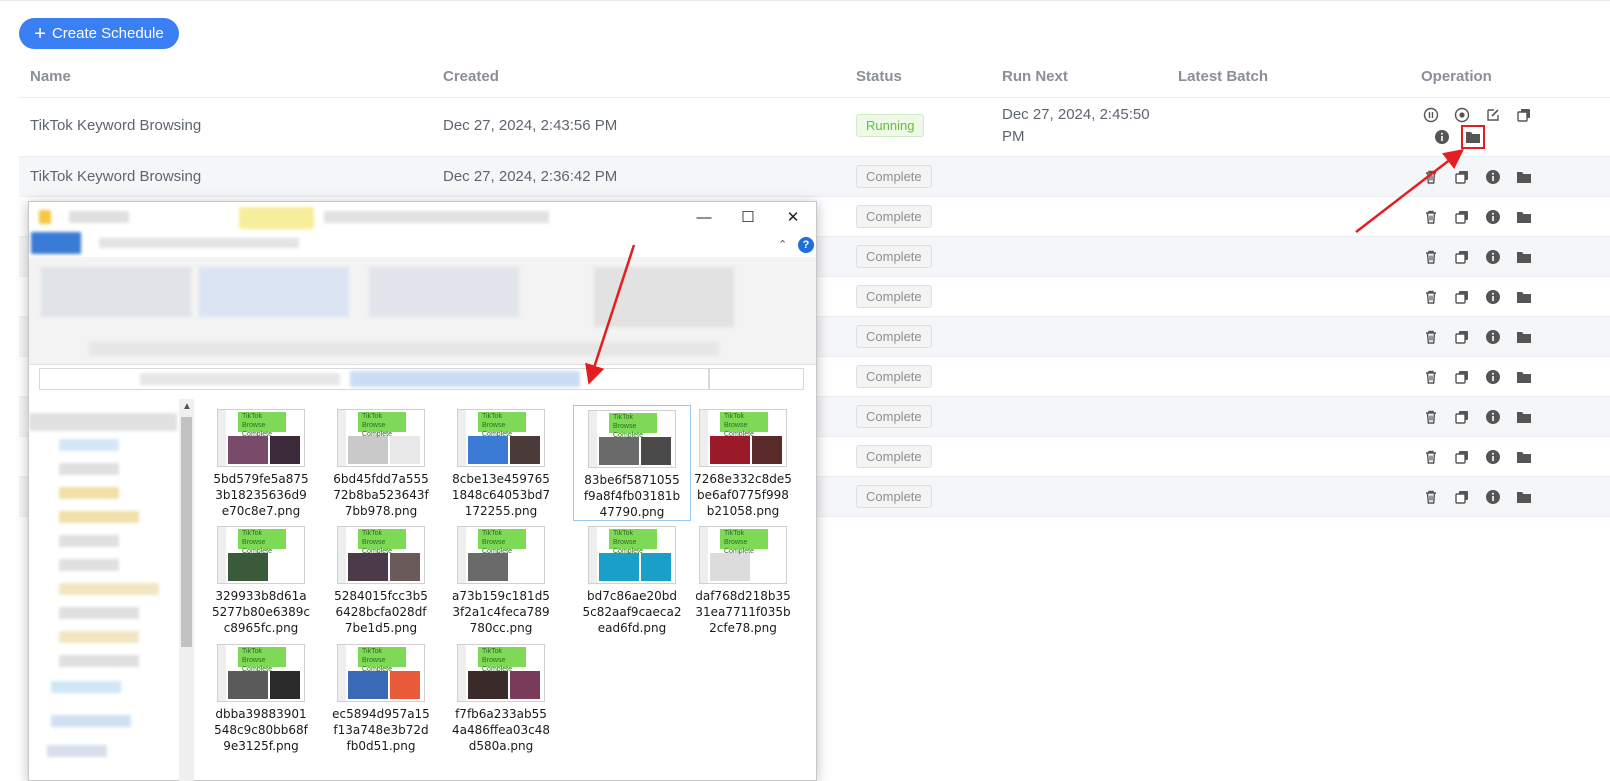 This screenshot has width=1610, height=781. Describe the element at coordinates (187, 406) in the screenshot. I see `scroll-up-icon: ▲` at that location.